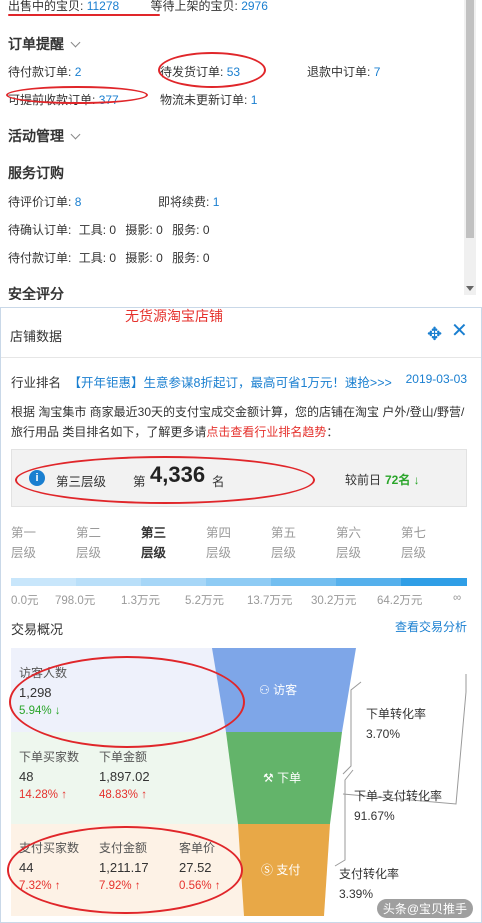  What do you see at coordinates (75, 601) in the screenshot?
I see `tier-tick-label: 798.0元` at bounding box center [75, 601].